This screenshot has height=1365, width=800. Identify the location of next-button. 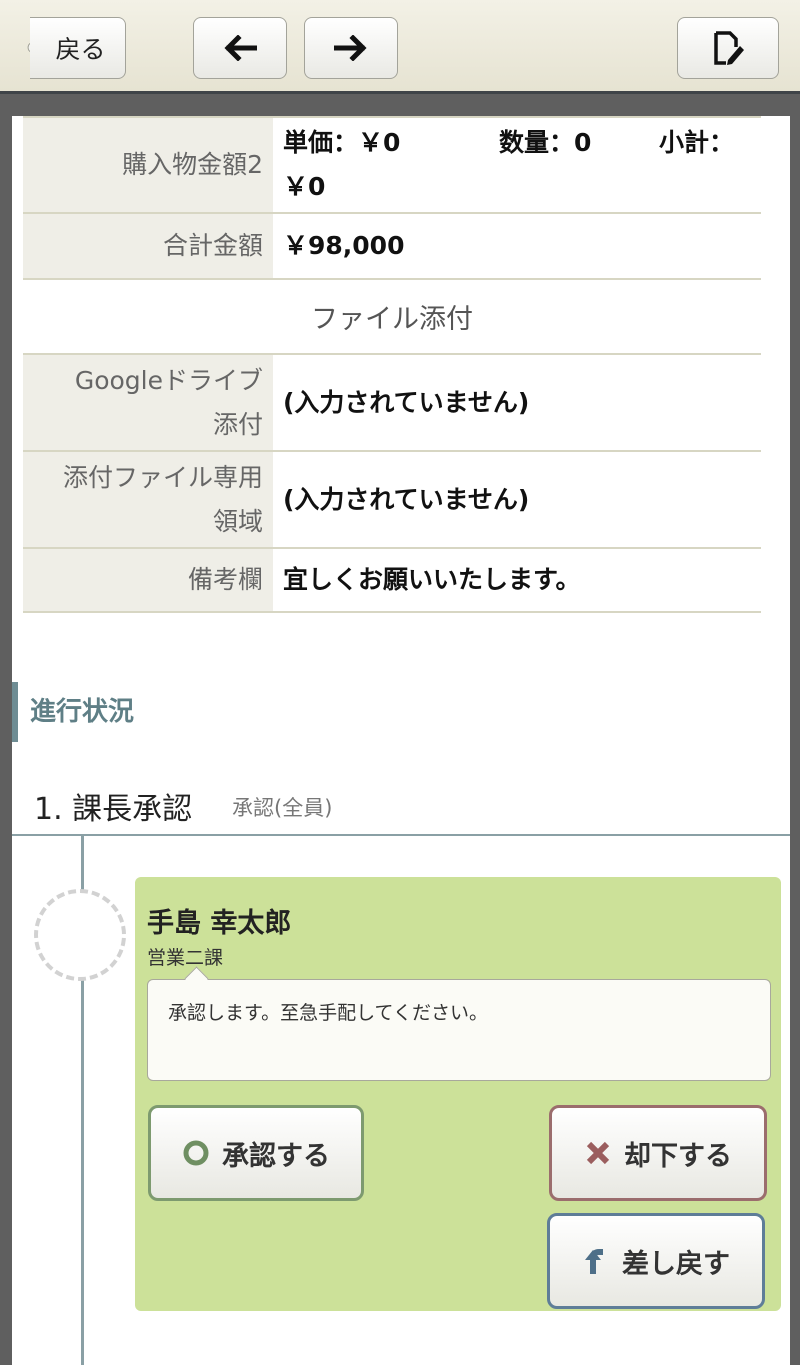
(351, 48).